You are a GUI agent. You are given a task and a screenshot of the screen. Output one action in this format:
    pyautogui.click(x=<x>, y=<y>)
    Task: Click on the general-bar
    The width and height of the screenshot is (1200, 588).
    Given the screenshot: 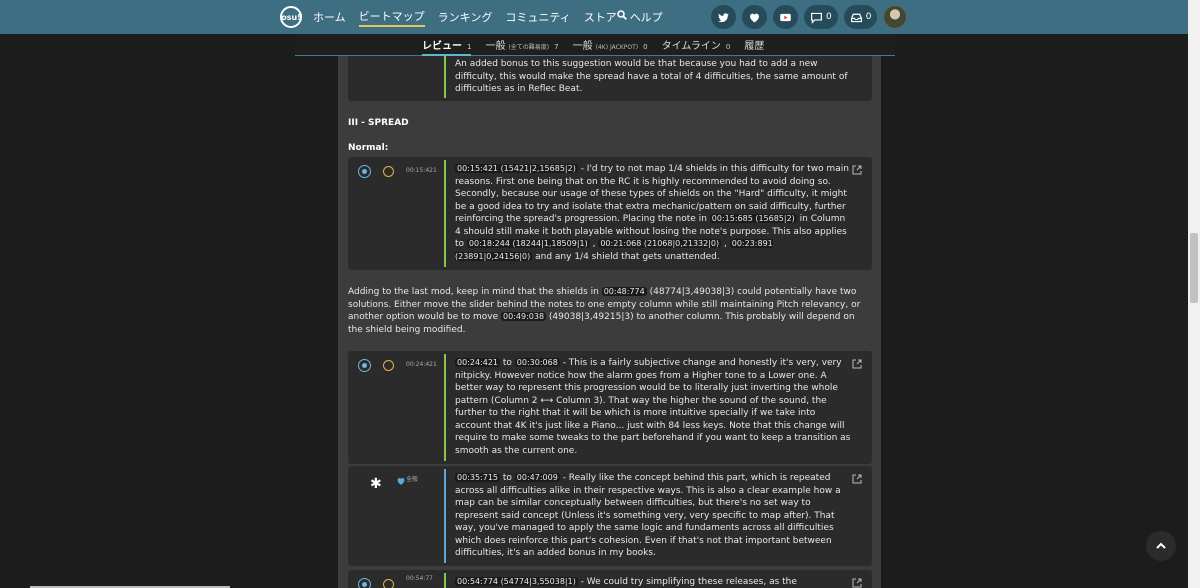 What is the action you would take?
    pyautogui.click(x=445, y=516)
    